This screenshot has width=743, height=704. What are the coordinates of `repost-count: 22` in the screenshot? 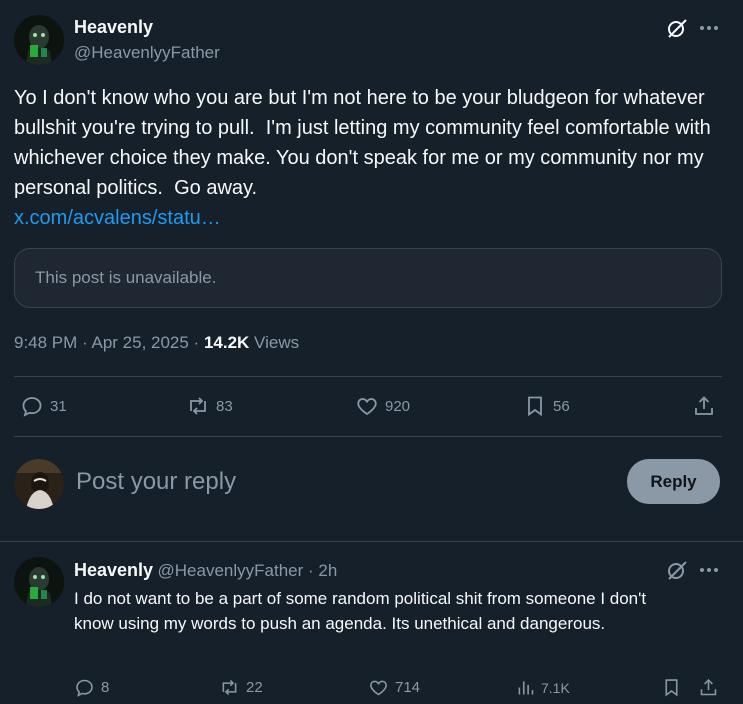 It's located at (254, 687).